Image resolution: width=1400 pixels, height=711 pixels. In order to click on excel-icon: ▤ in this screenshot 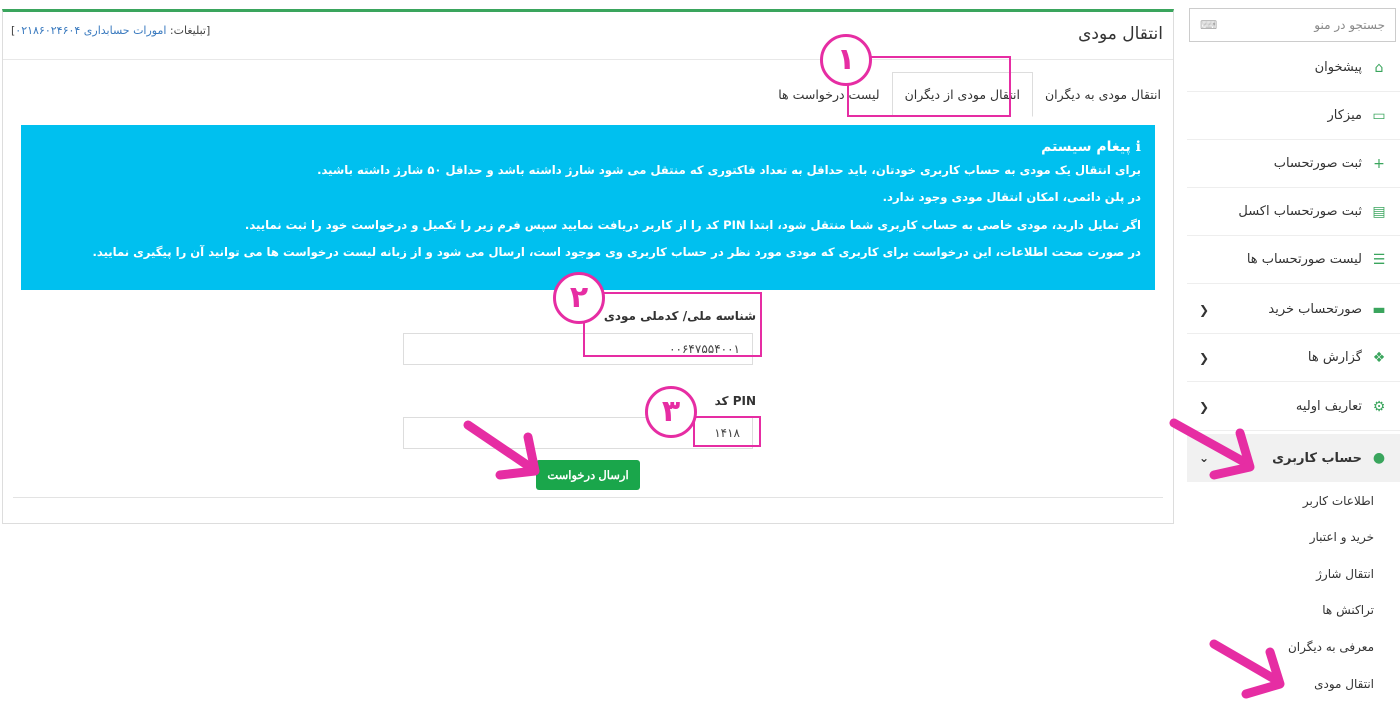, I will do `click(1379, 211)`.